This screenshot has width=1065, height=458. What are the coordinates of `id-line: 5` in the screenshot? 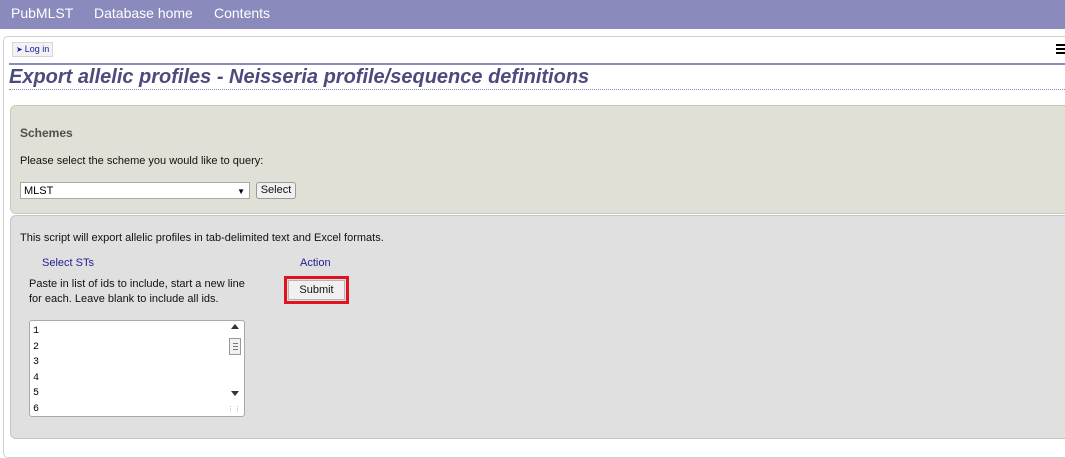 It's located at (36, 393).